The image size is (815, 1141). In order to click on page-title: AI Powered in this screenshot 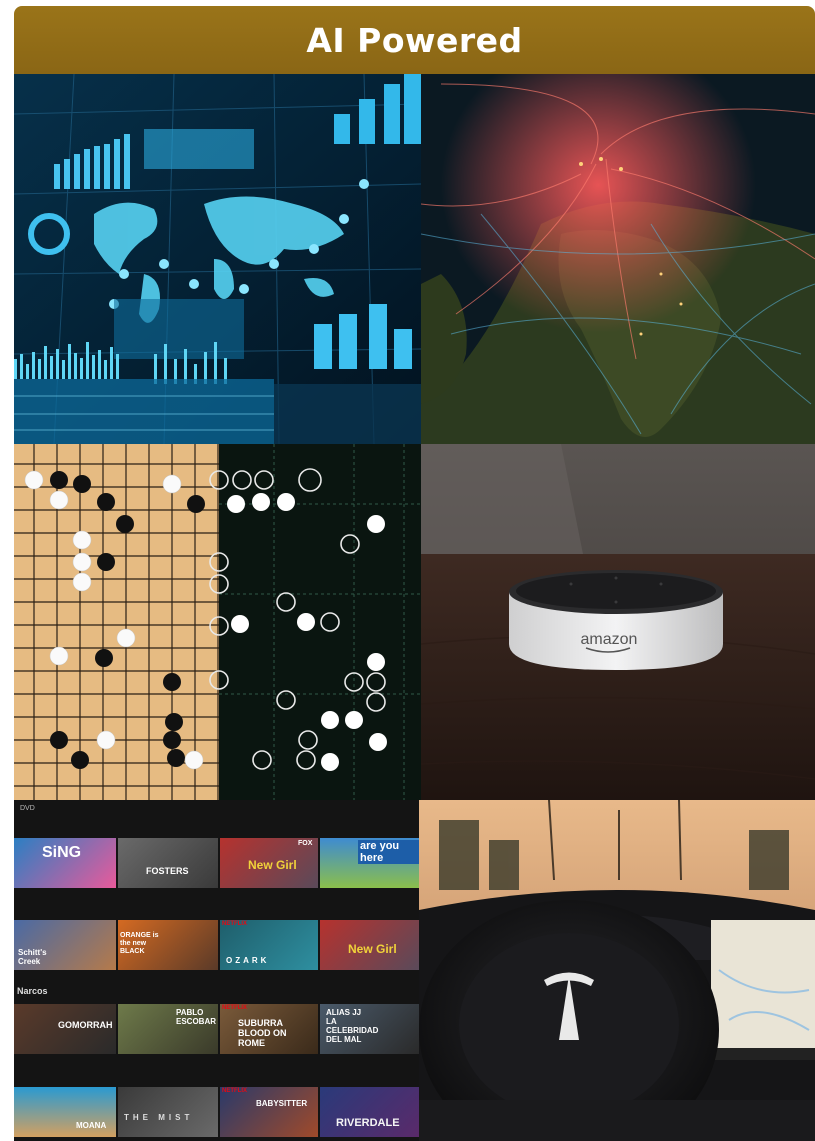, I will do `click(414, 40)`.